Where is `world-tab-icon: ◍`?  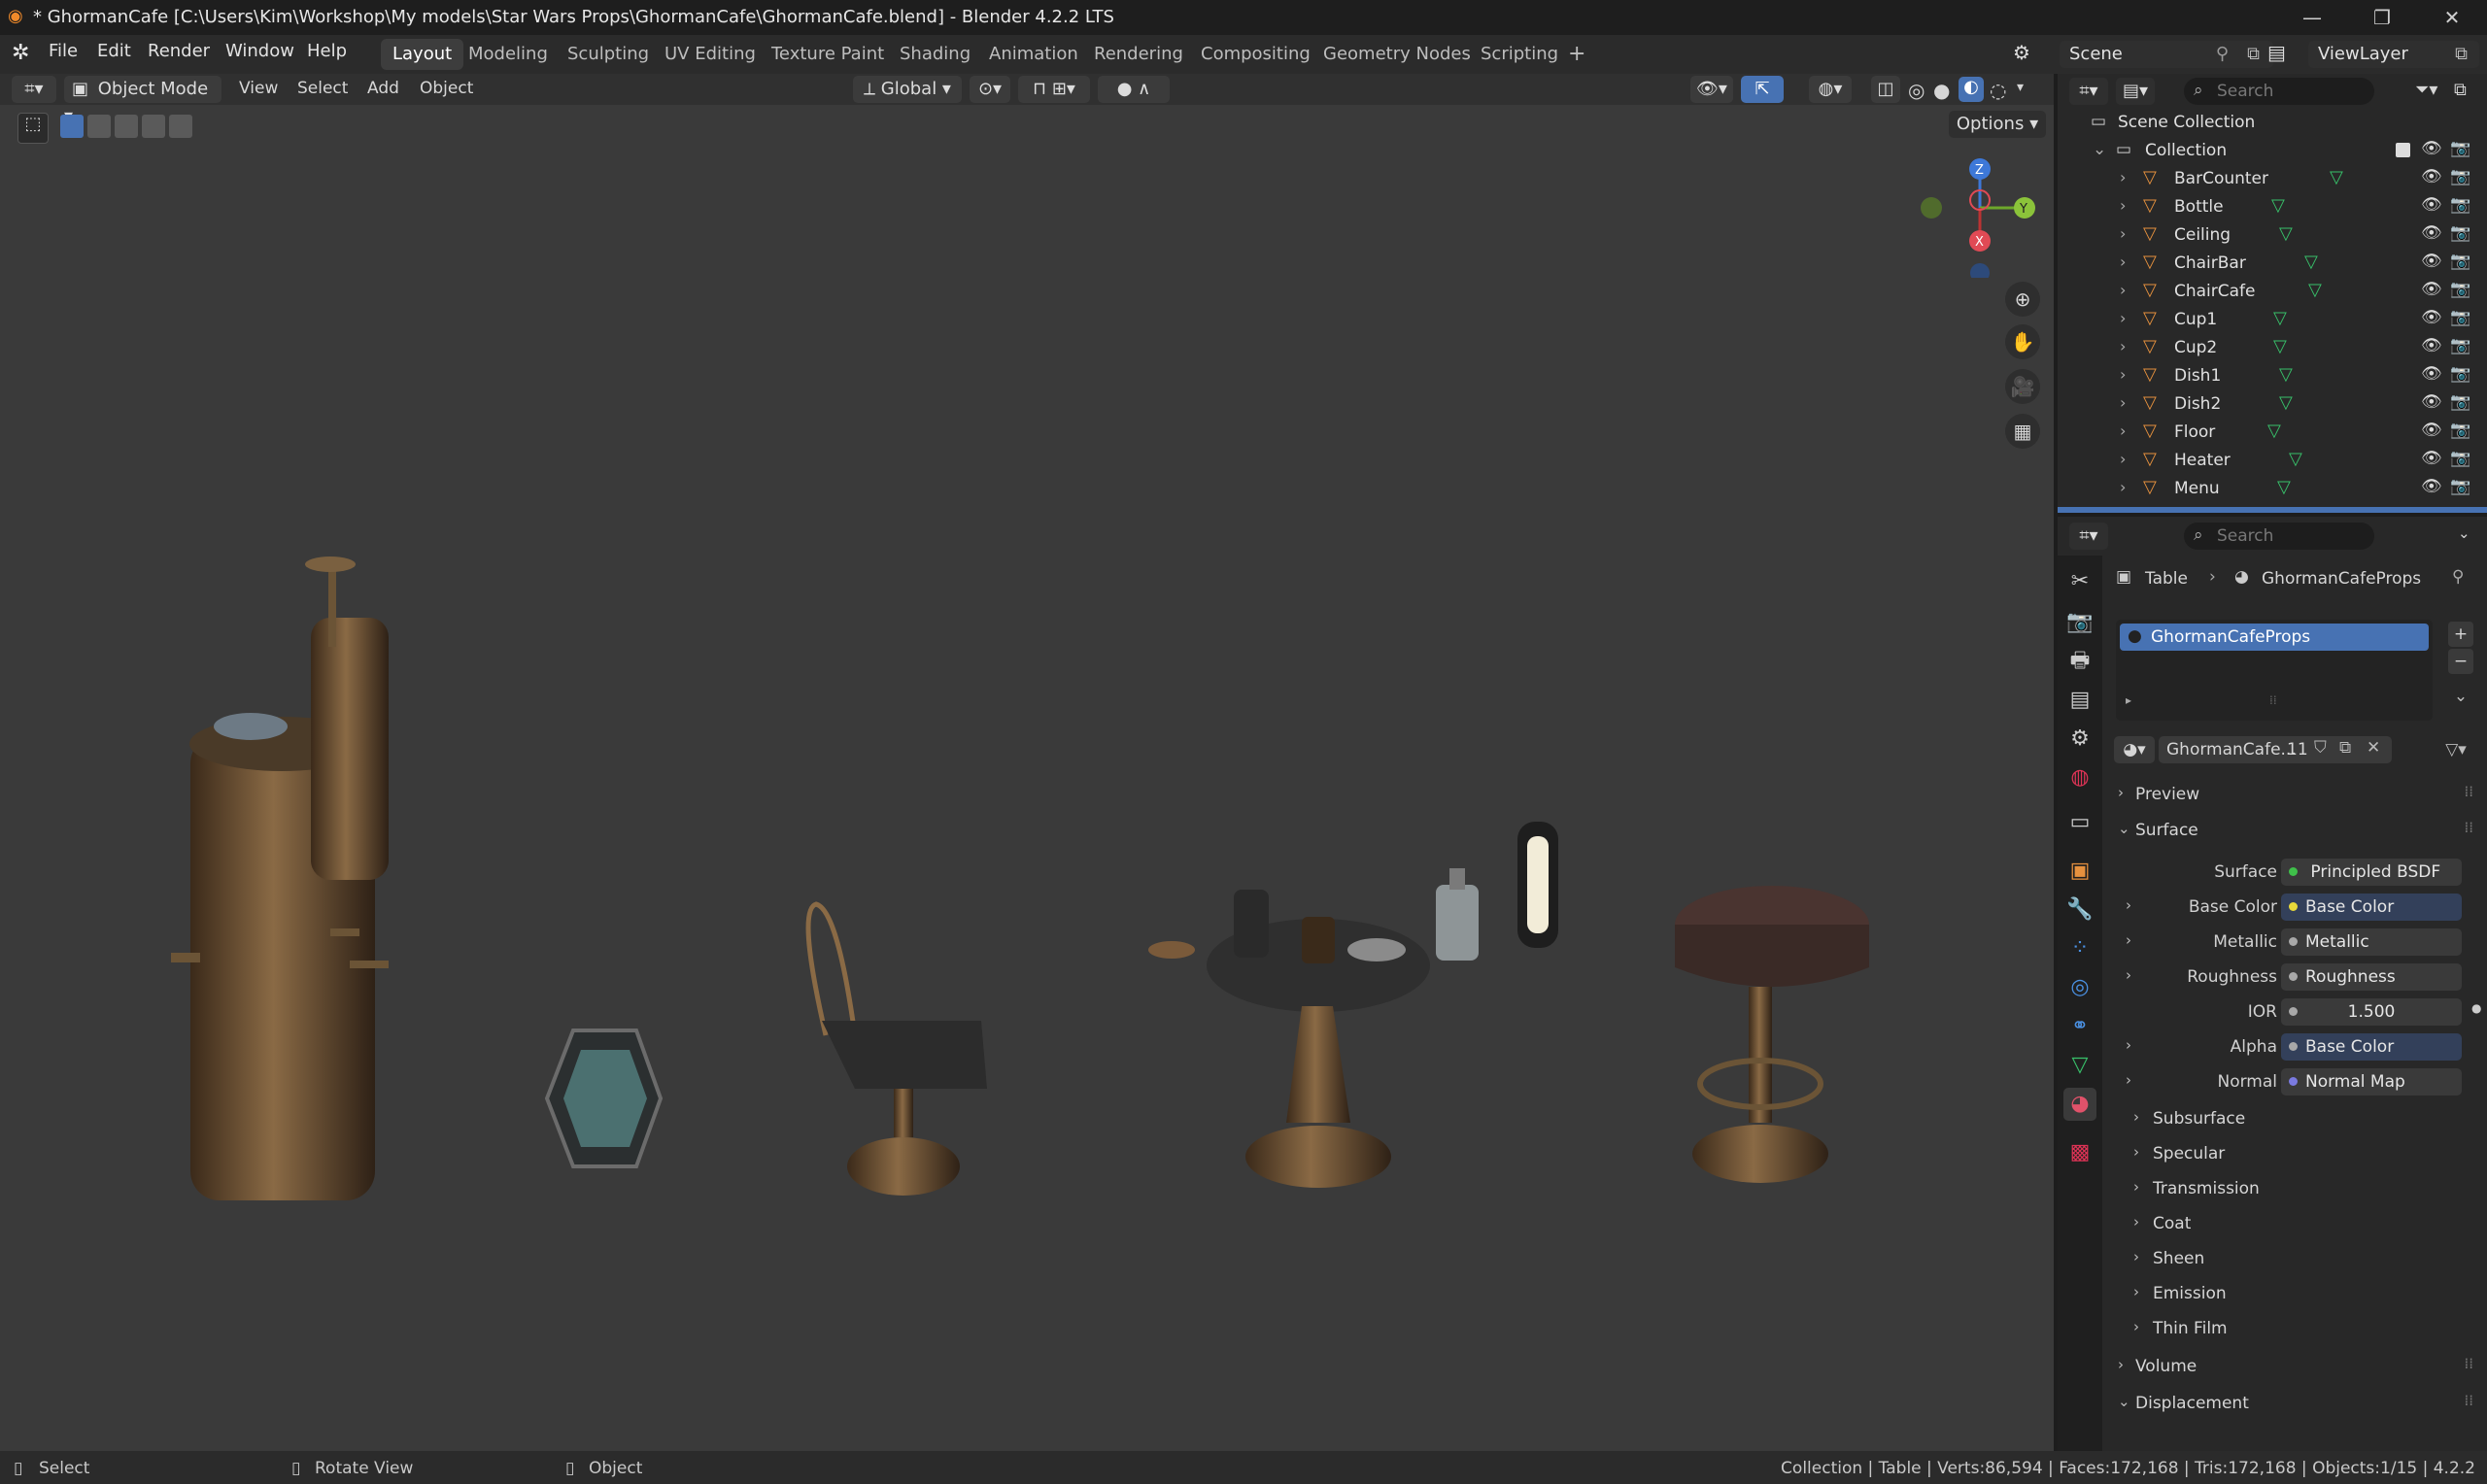 world-tab-icon: ◍ is located at coordinates (2079, 777).